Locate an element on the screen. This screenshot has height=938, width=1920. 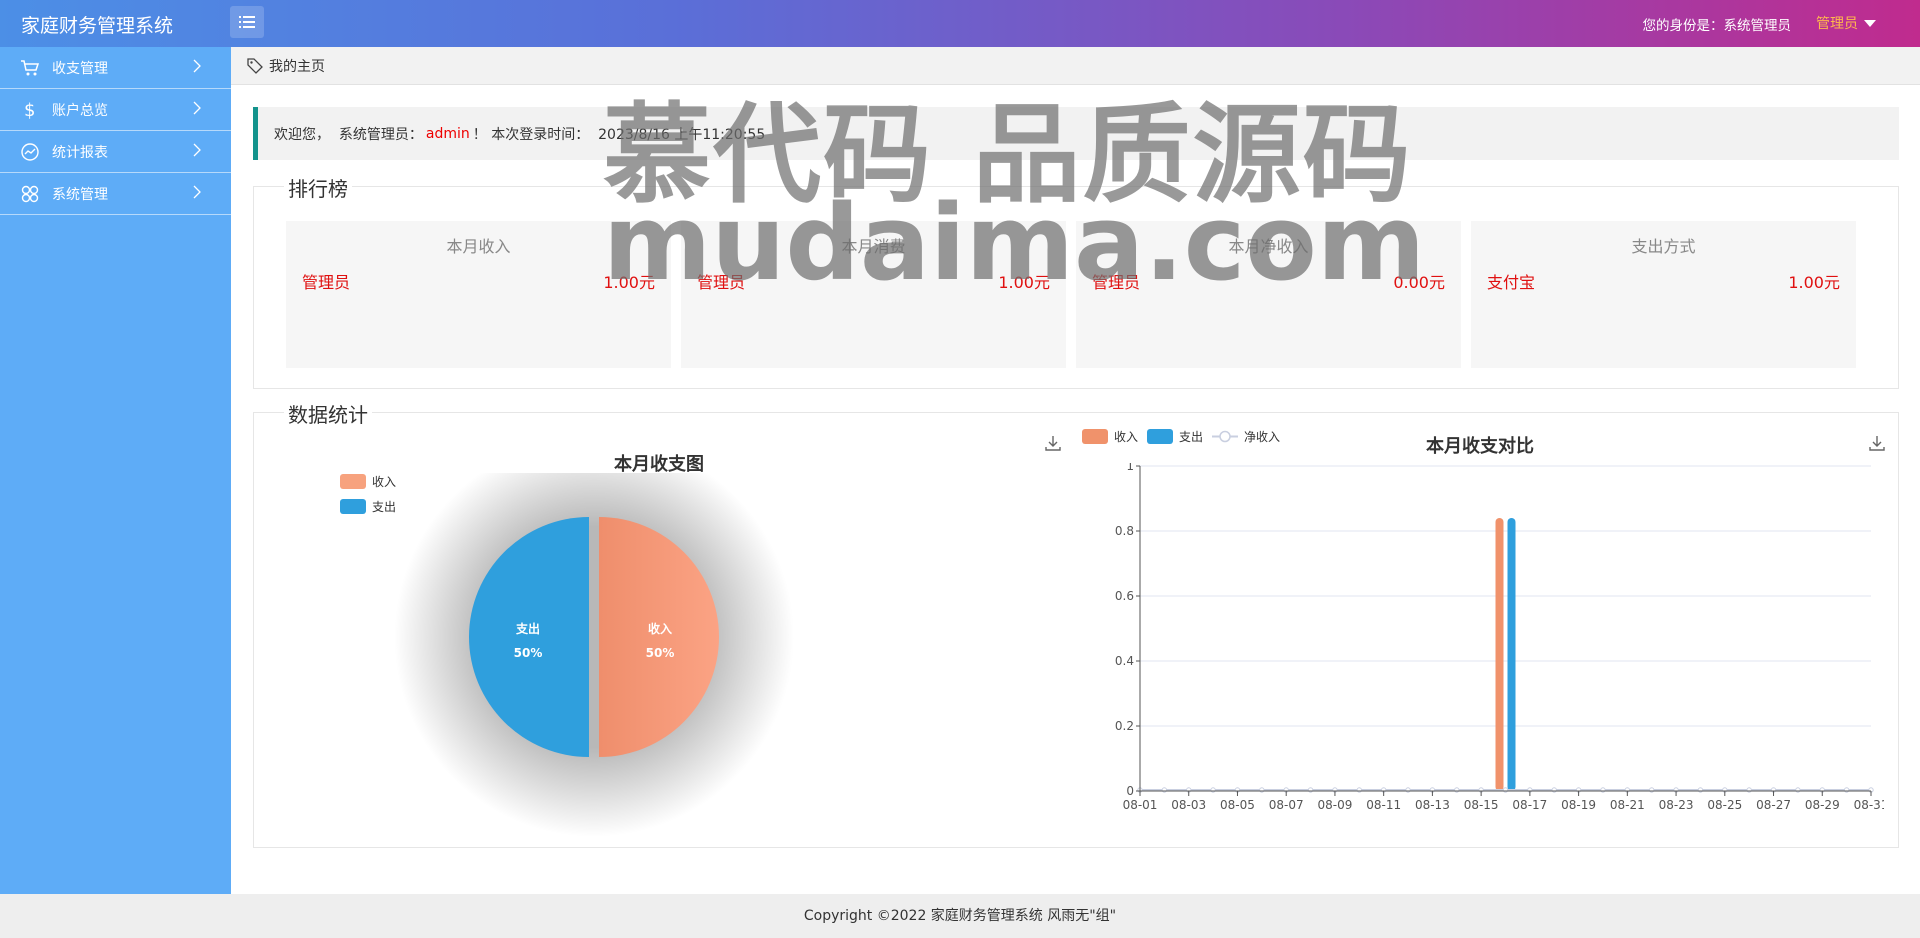
legend-swatch-income is located at coordinates (1095, 436).